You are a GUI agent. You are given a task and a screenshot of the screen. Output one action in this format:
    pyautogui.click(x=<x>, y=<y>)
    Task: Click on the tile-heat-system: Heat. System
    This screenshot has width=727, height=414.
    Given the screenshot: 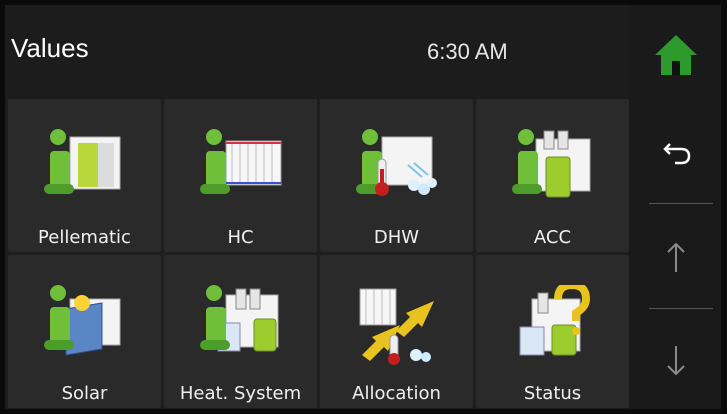 What is the action you would take?
    pyautogui.click(x=240, y=331)
    